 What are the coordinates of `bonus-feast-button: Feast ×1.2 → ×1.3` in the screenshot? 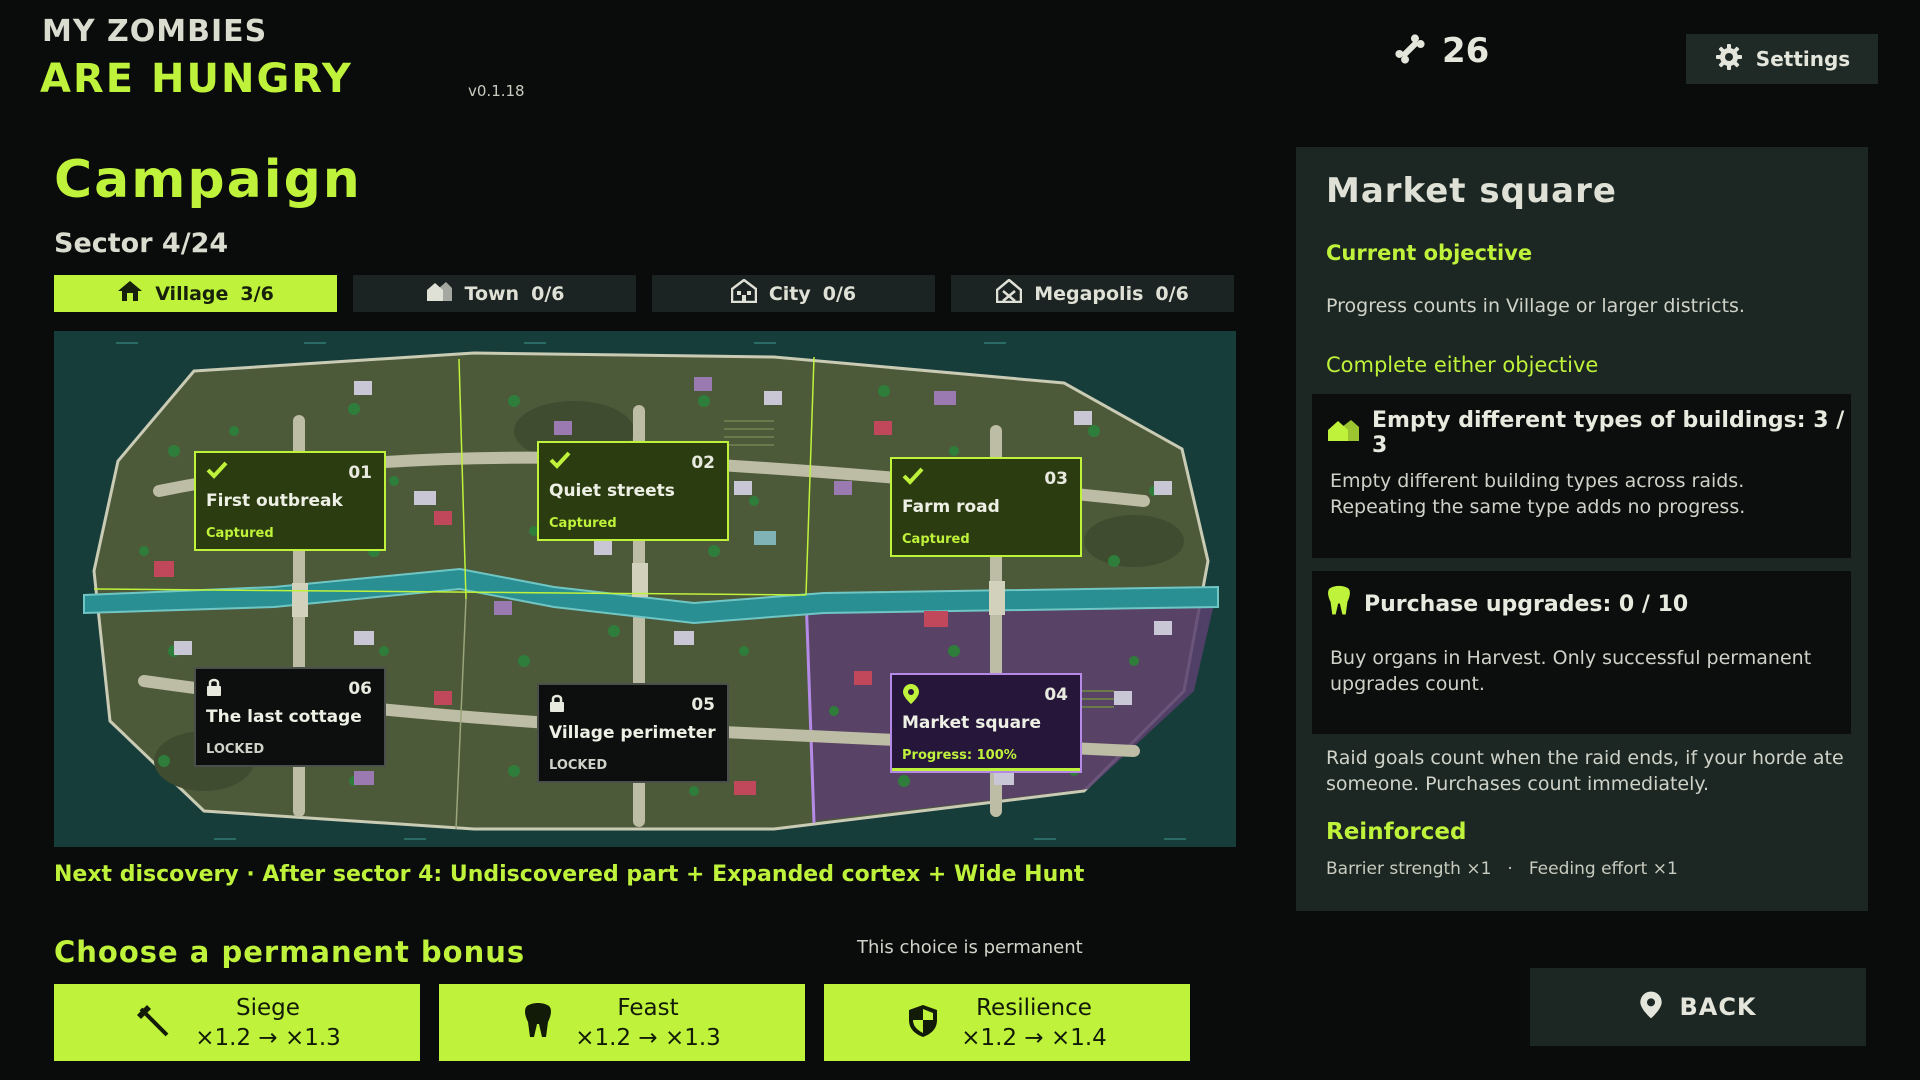 It's located at (622, 1022).